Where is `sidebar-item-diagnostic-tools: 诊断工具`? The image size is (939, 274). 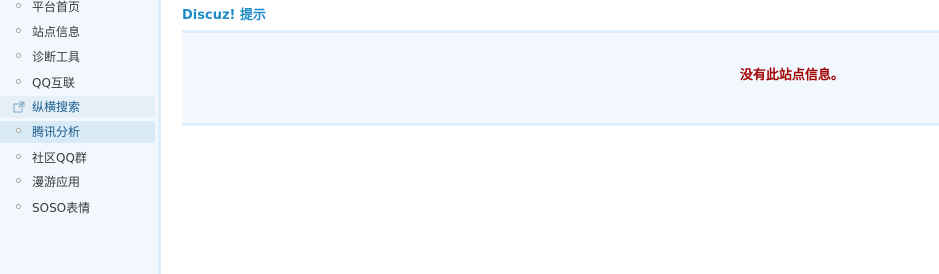
sidebar-item-diagnostic-tools: 诊断工具 is located at coordinates (77, 57).